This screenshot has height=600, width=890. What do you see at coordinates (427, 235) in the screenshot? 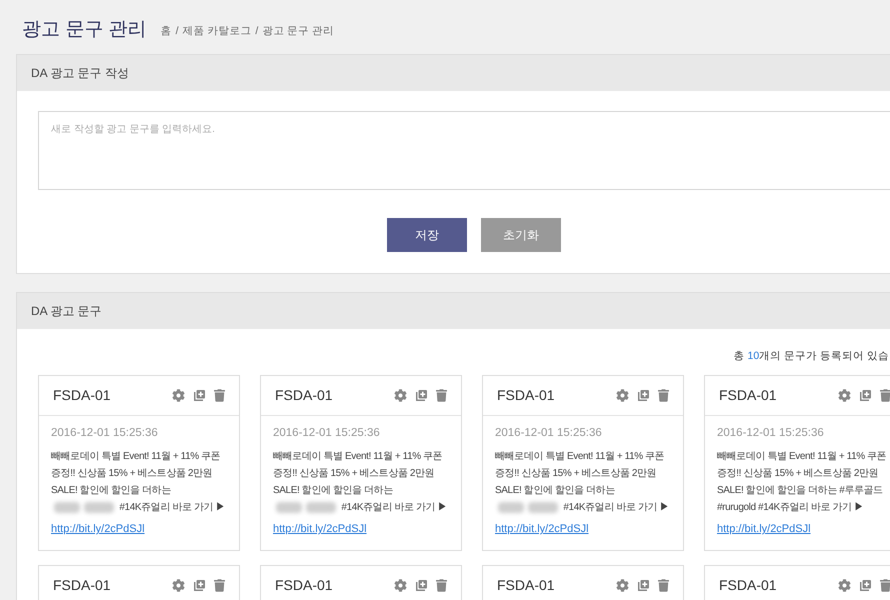
I see `save-button: 저장` at bounding box center [427, 235].